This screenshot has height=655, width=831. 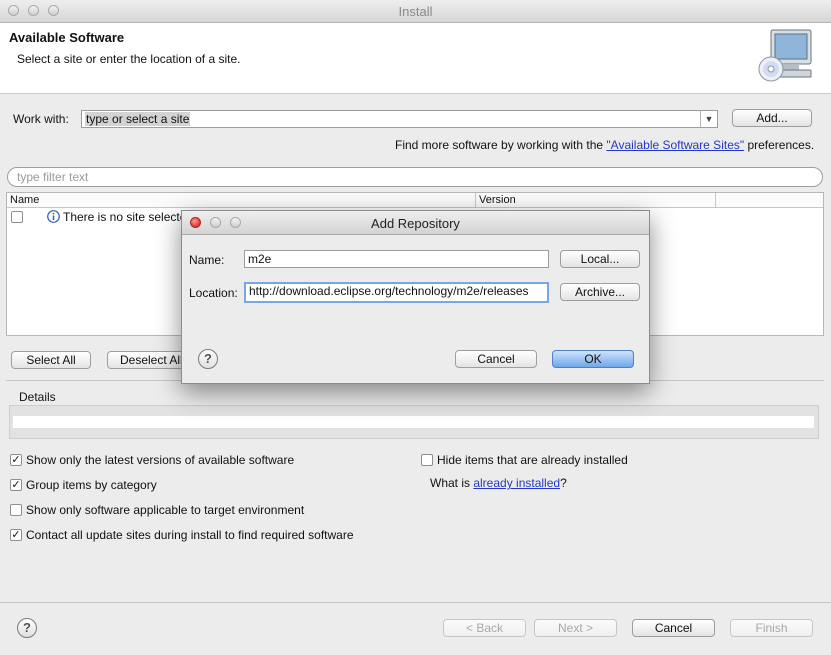 I want to click on find-more-prefix: Find more software by working with the, so click(x=501, y=145).